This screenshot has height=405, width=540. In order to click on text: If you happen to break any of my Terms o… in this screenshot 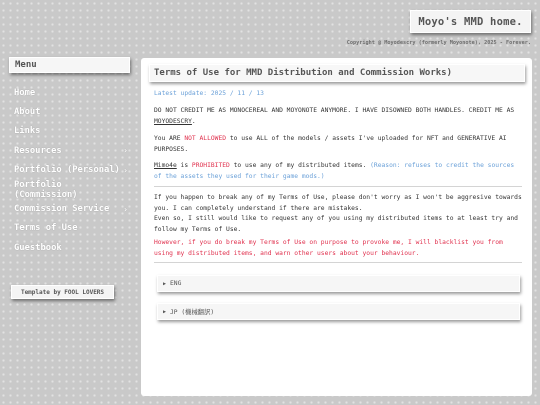, I will do `click(338, 203)`.